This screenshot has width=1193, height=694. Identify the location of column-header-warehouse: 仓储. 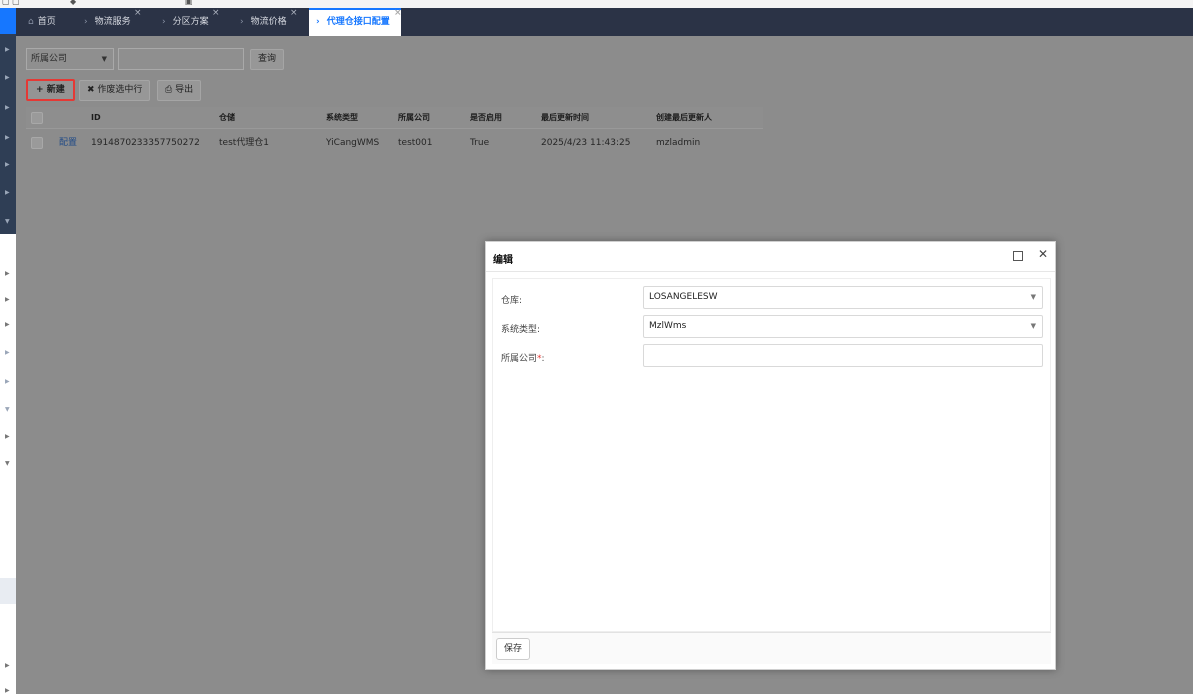
(227, 118).